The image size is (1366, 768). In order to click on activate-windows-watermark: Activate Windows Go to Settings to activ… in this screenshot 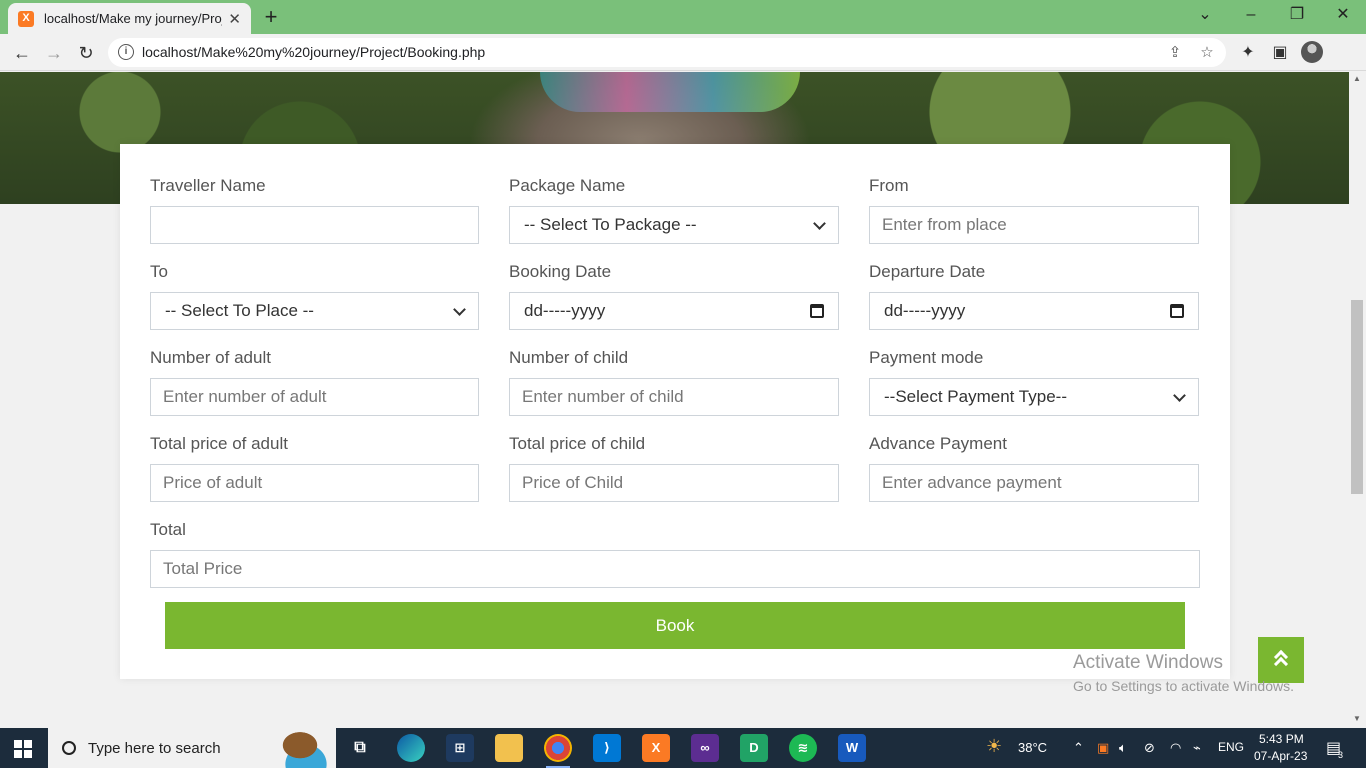, I will do `click(1183, 673)`.